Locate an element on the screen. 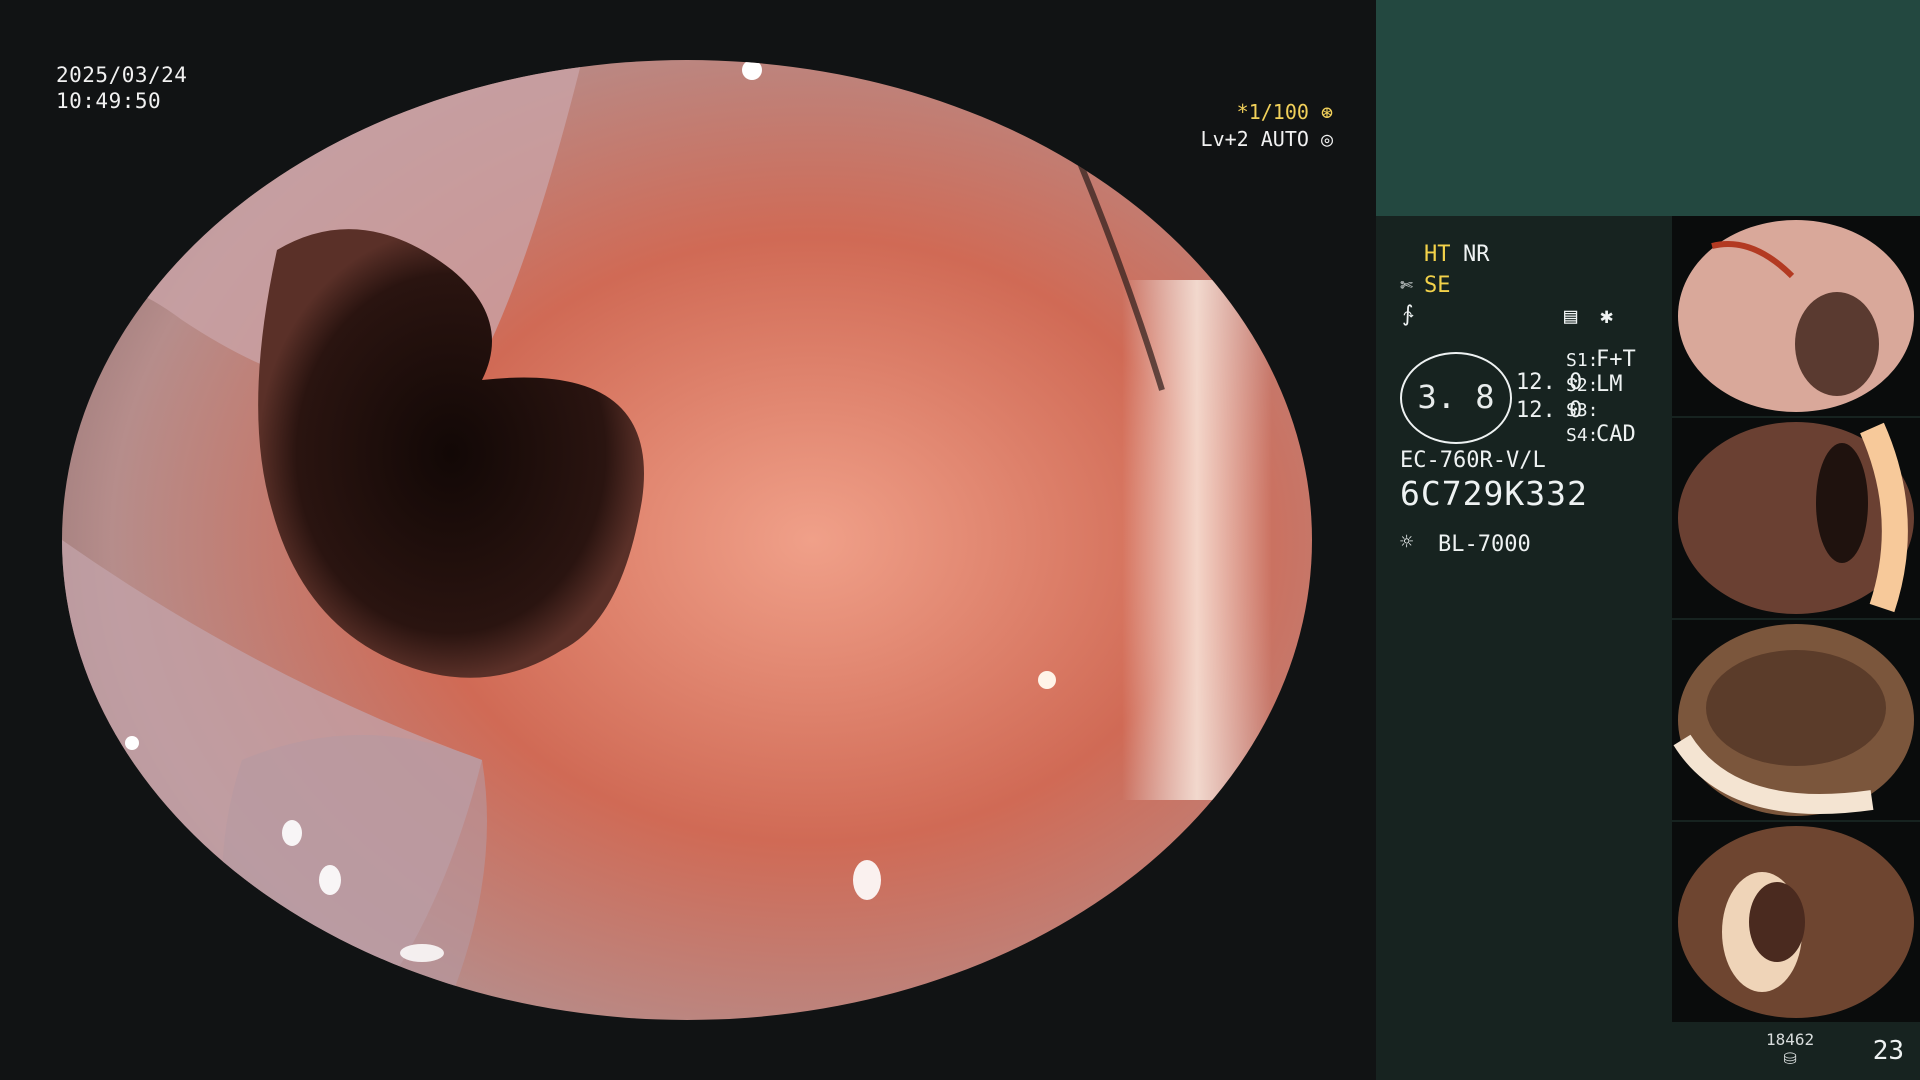 This screenshot has width=1920, height=1080. sun-icon: ☼ is located at coordinates (1407, 542).